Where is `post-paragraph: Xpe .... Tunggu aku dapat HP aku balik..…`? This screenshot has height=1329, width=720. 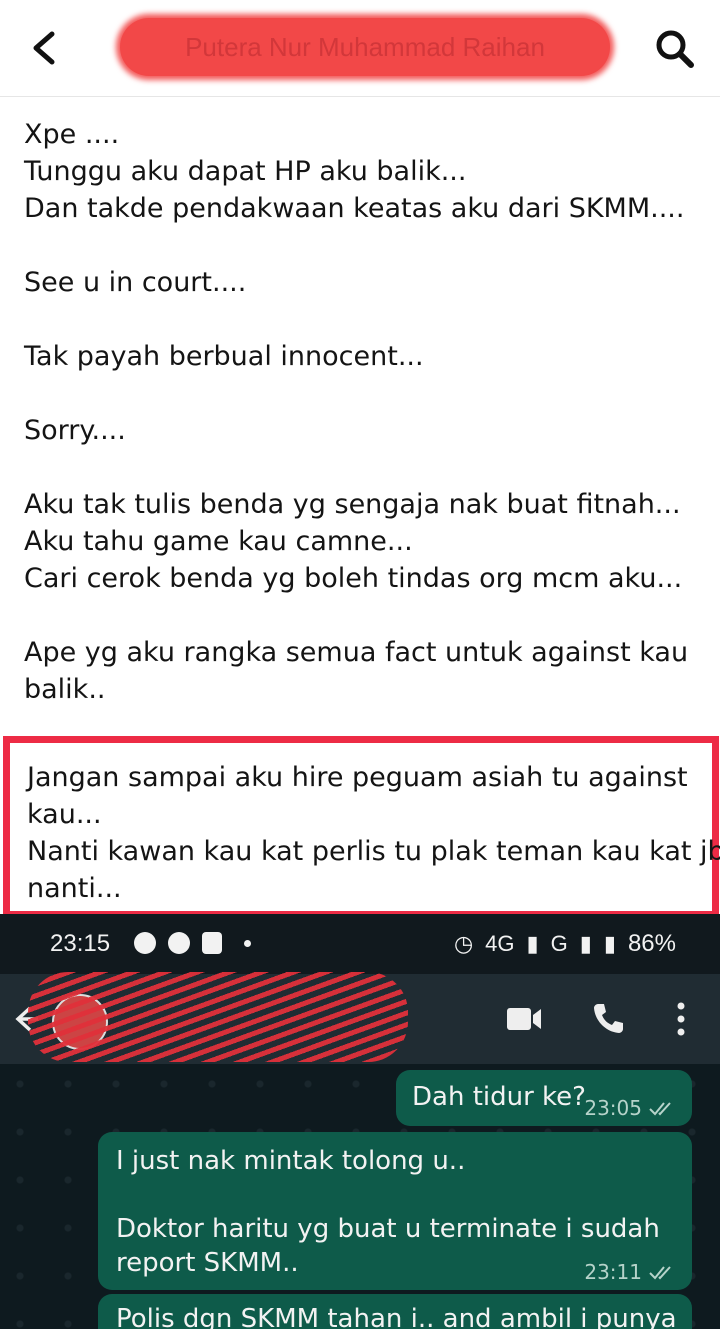
post-paragraph: Xpe .... Tunggu aku dapat HP aku balik..… is located at coordinates (360, 171).